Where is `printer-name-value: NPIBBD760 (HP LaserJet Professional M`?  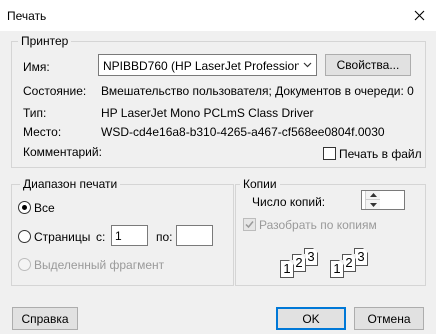
printer-name-value: NPIBBD760 (HP LaserJet Professional M is located at coordinates (210, 66).